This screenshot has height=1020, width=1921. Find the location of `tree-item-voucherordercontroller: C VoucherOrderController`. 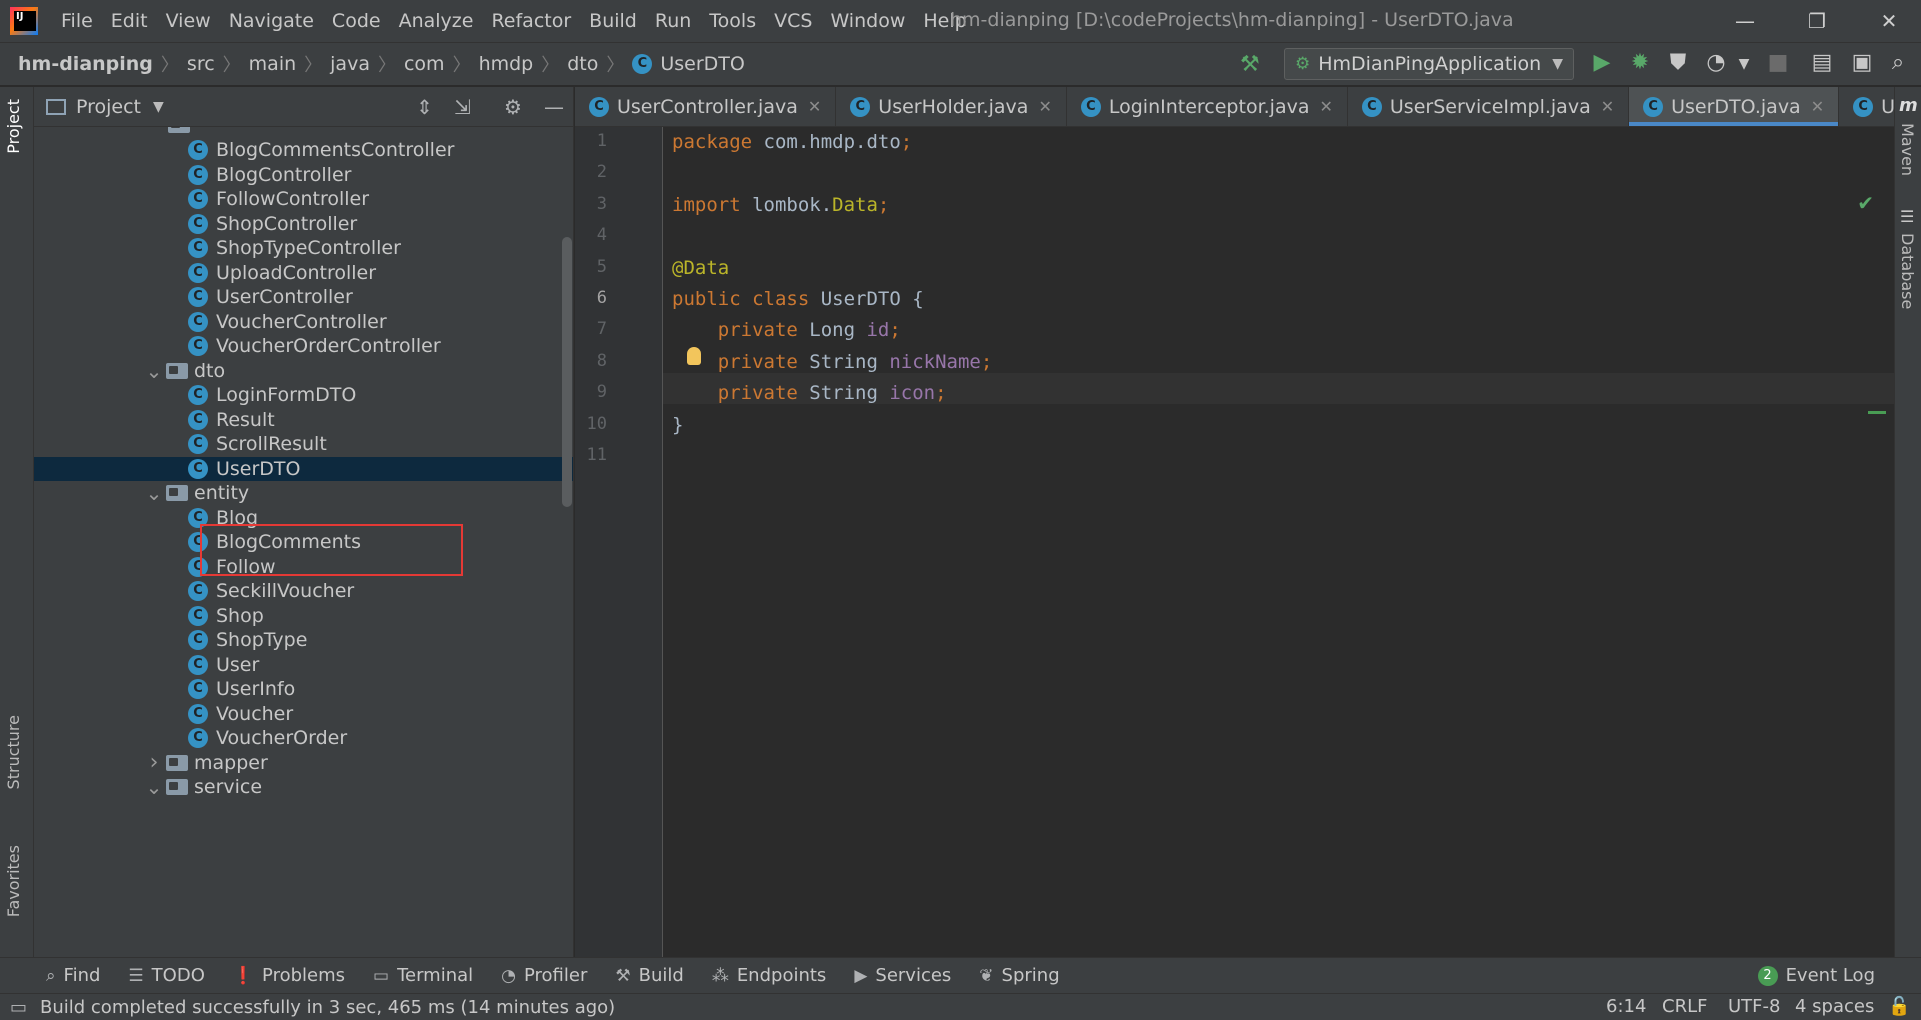

tree-item-voucherordercontroller: C VoucherOrderController is located at coordinates (303, 346).